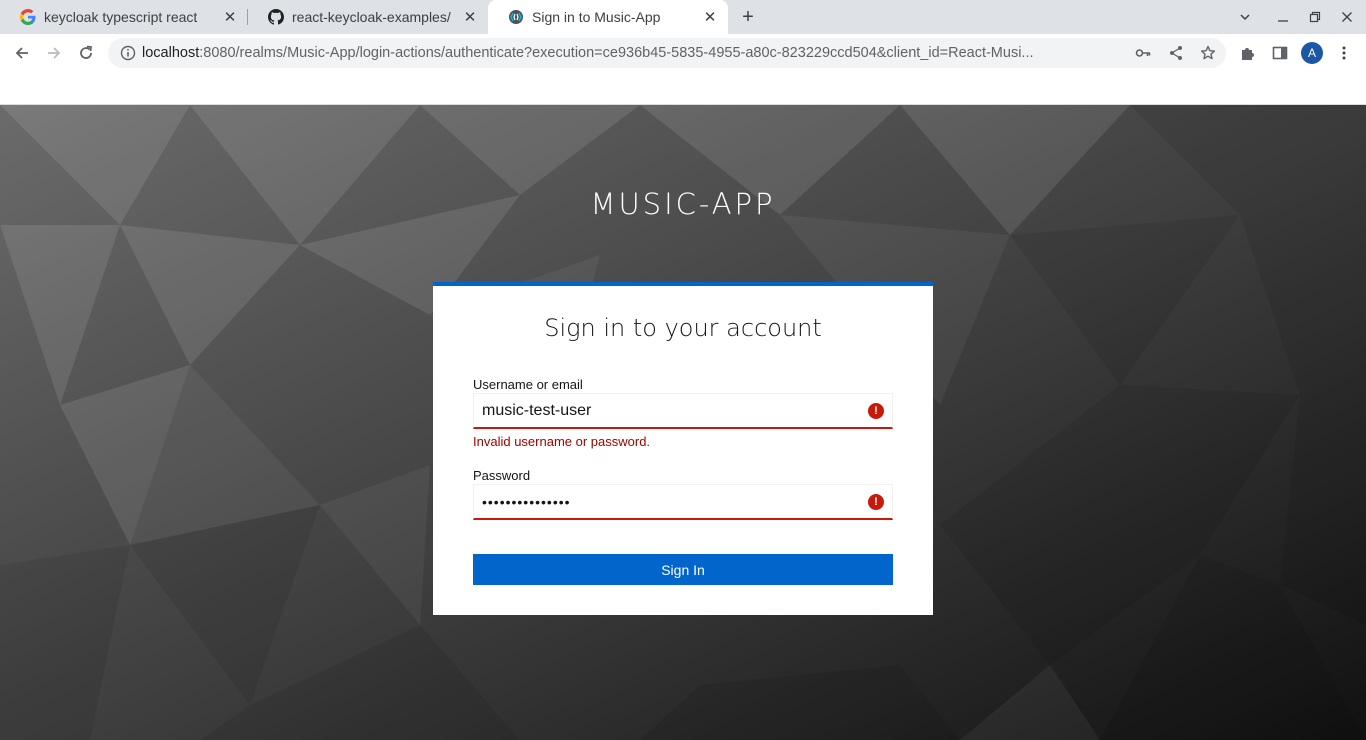 The width and height of the screenshot is (1366, 740). I want to click on close-window-button, so click(1347, 17).